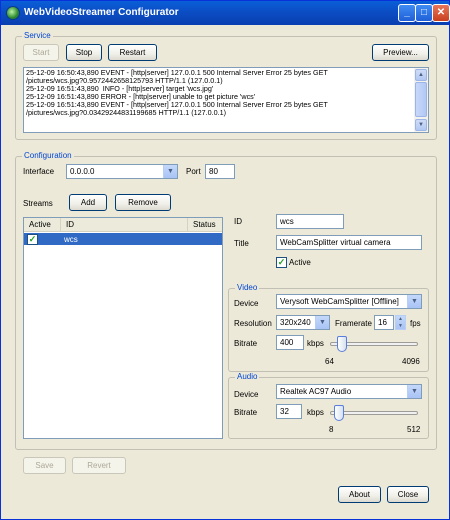 The height and width of the screenshot is (520, 450). What do you see at coordinates (99, 465) in the screenshot?
I see `revert-button: Revert` at bounding box center [99, 465].